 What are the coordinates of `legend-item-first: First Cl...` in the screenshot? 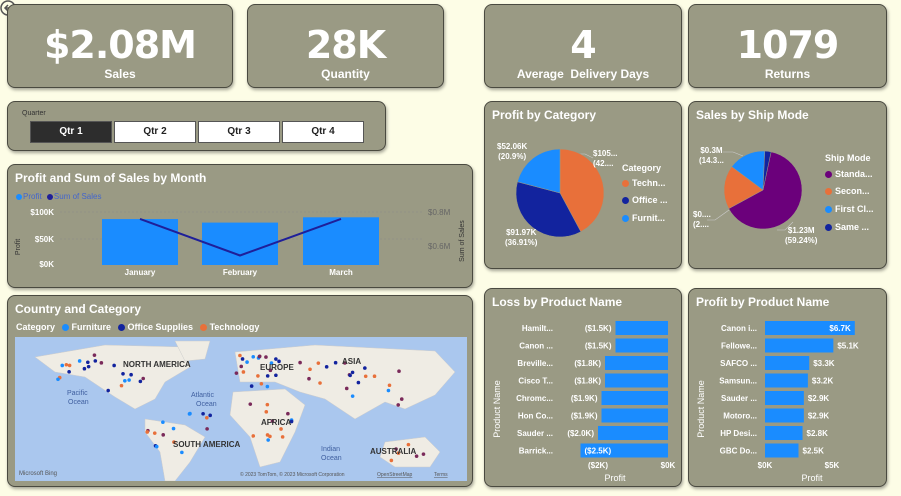 It's located at (849, 209).